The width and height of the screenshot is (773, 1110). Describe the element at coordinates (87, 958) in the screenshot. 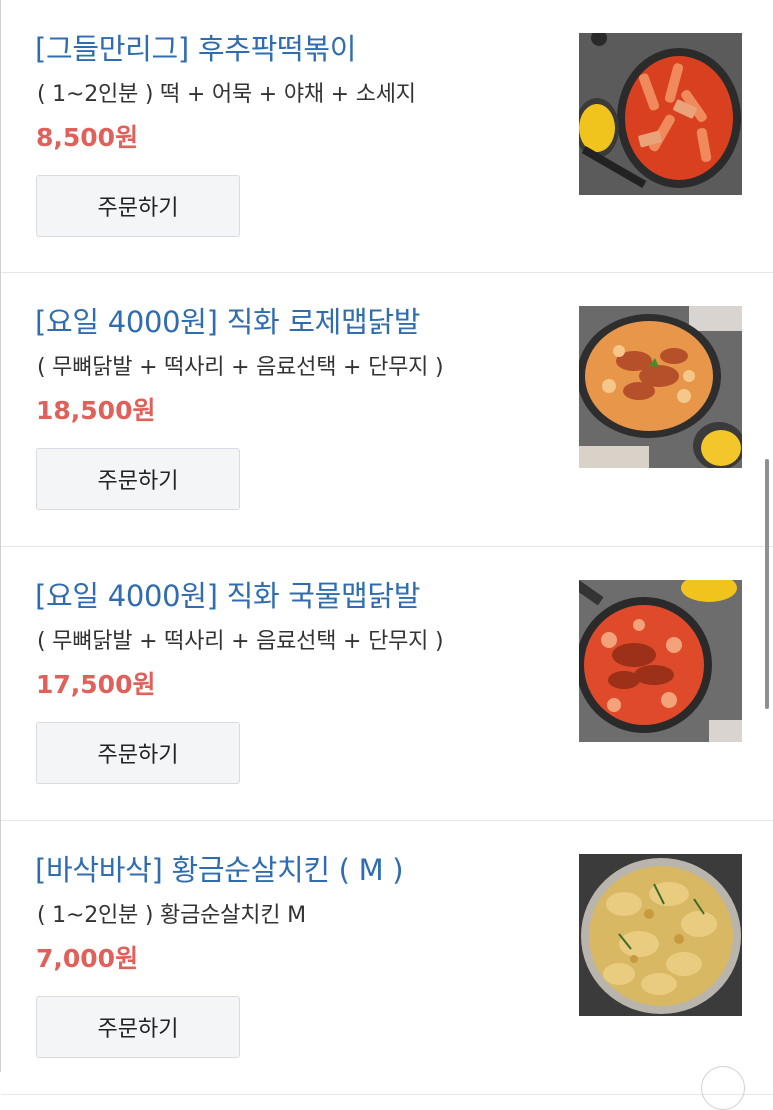

I see `menu-item-price: 7,000원` at that location.